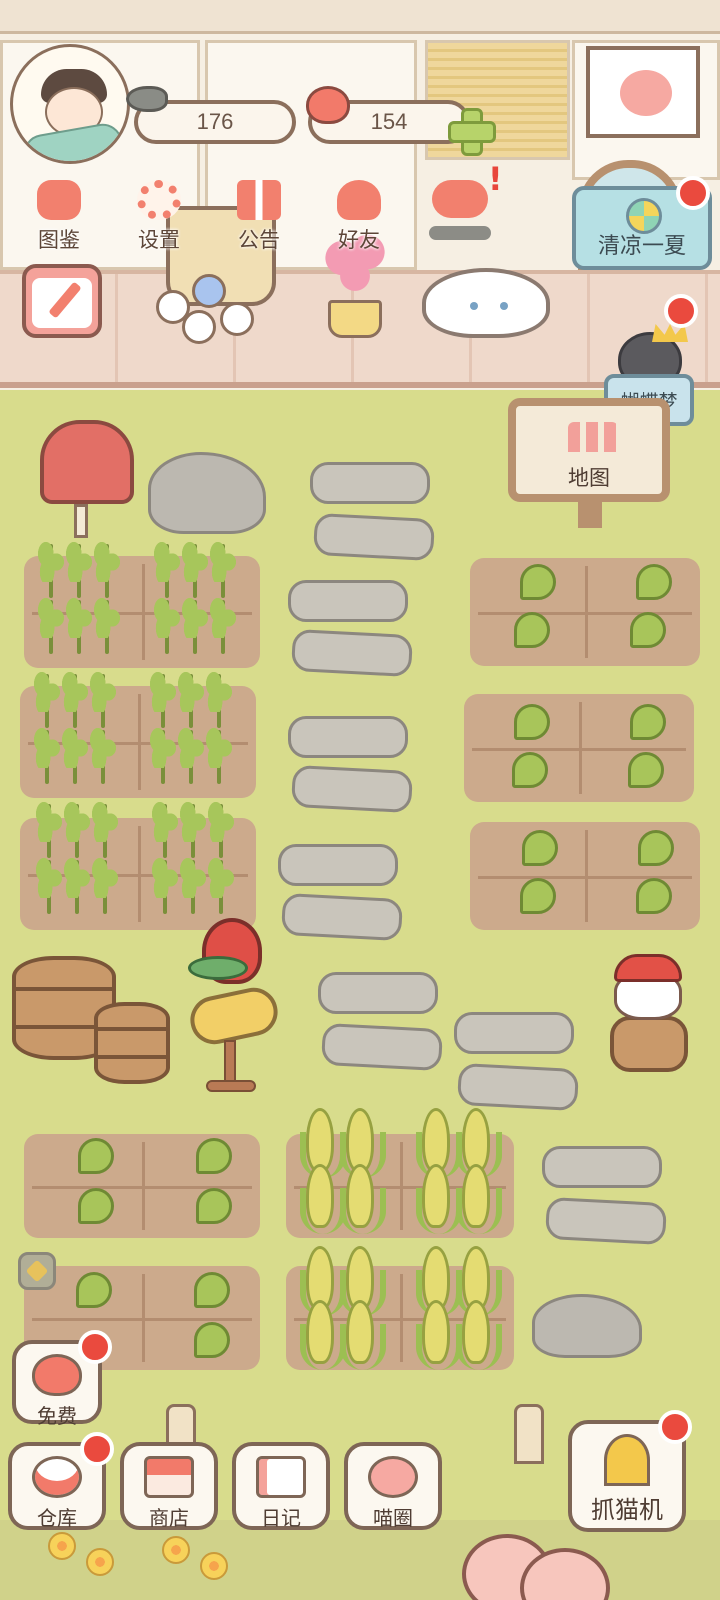 Image resolution: width=720 pixels, height=1600 pixels. Describe the element at coordinates (627, 1510) in the screenshot. I see `claw-machine-label: 抓猫机` at that location.